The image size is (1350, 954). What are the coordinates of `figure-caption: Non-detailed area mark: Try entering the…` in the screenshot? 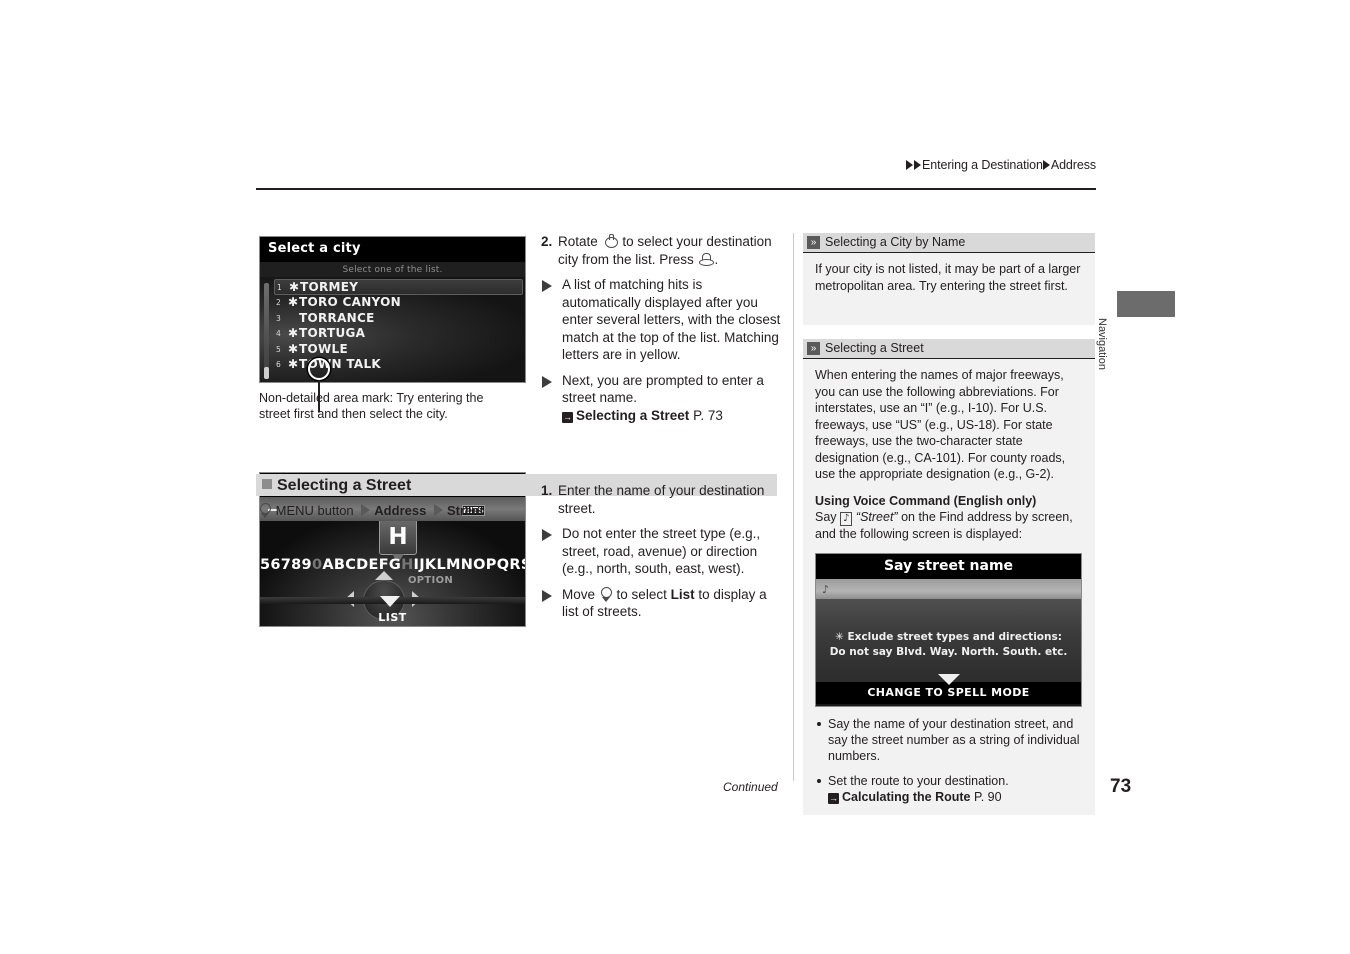 It's located at (371, 406).